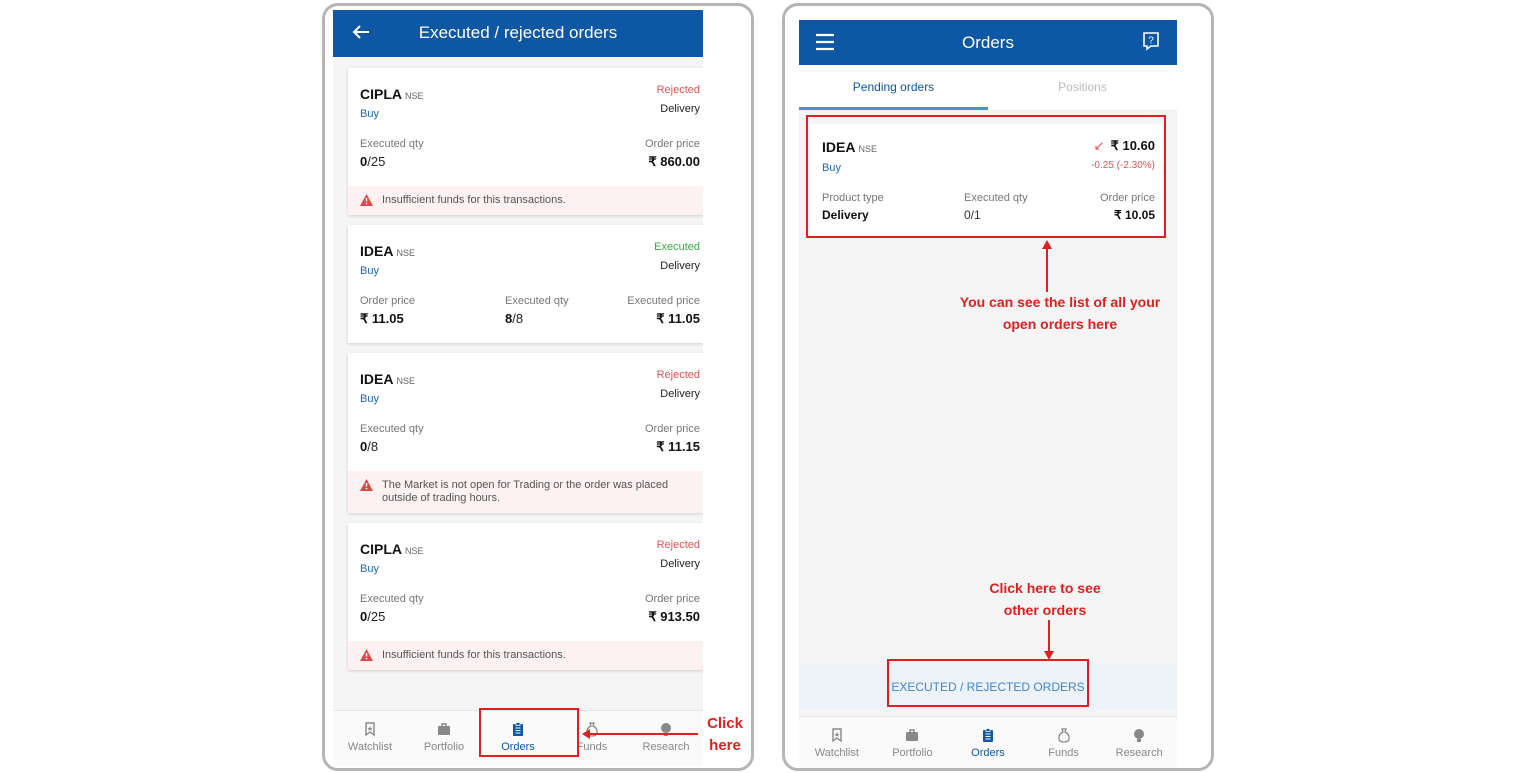  I want to click on app-bar: Executed / rejected orders, so click(518, 33).